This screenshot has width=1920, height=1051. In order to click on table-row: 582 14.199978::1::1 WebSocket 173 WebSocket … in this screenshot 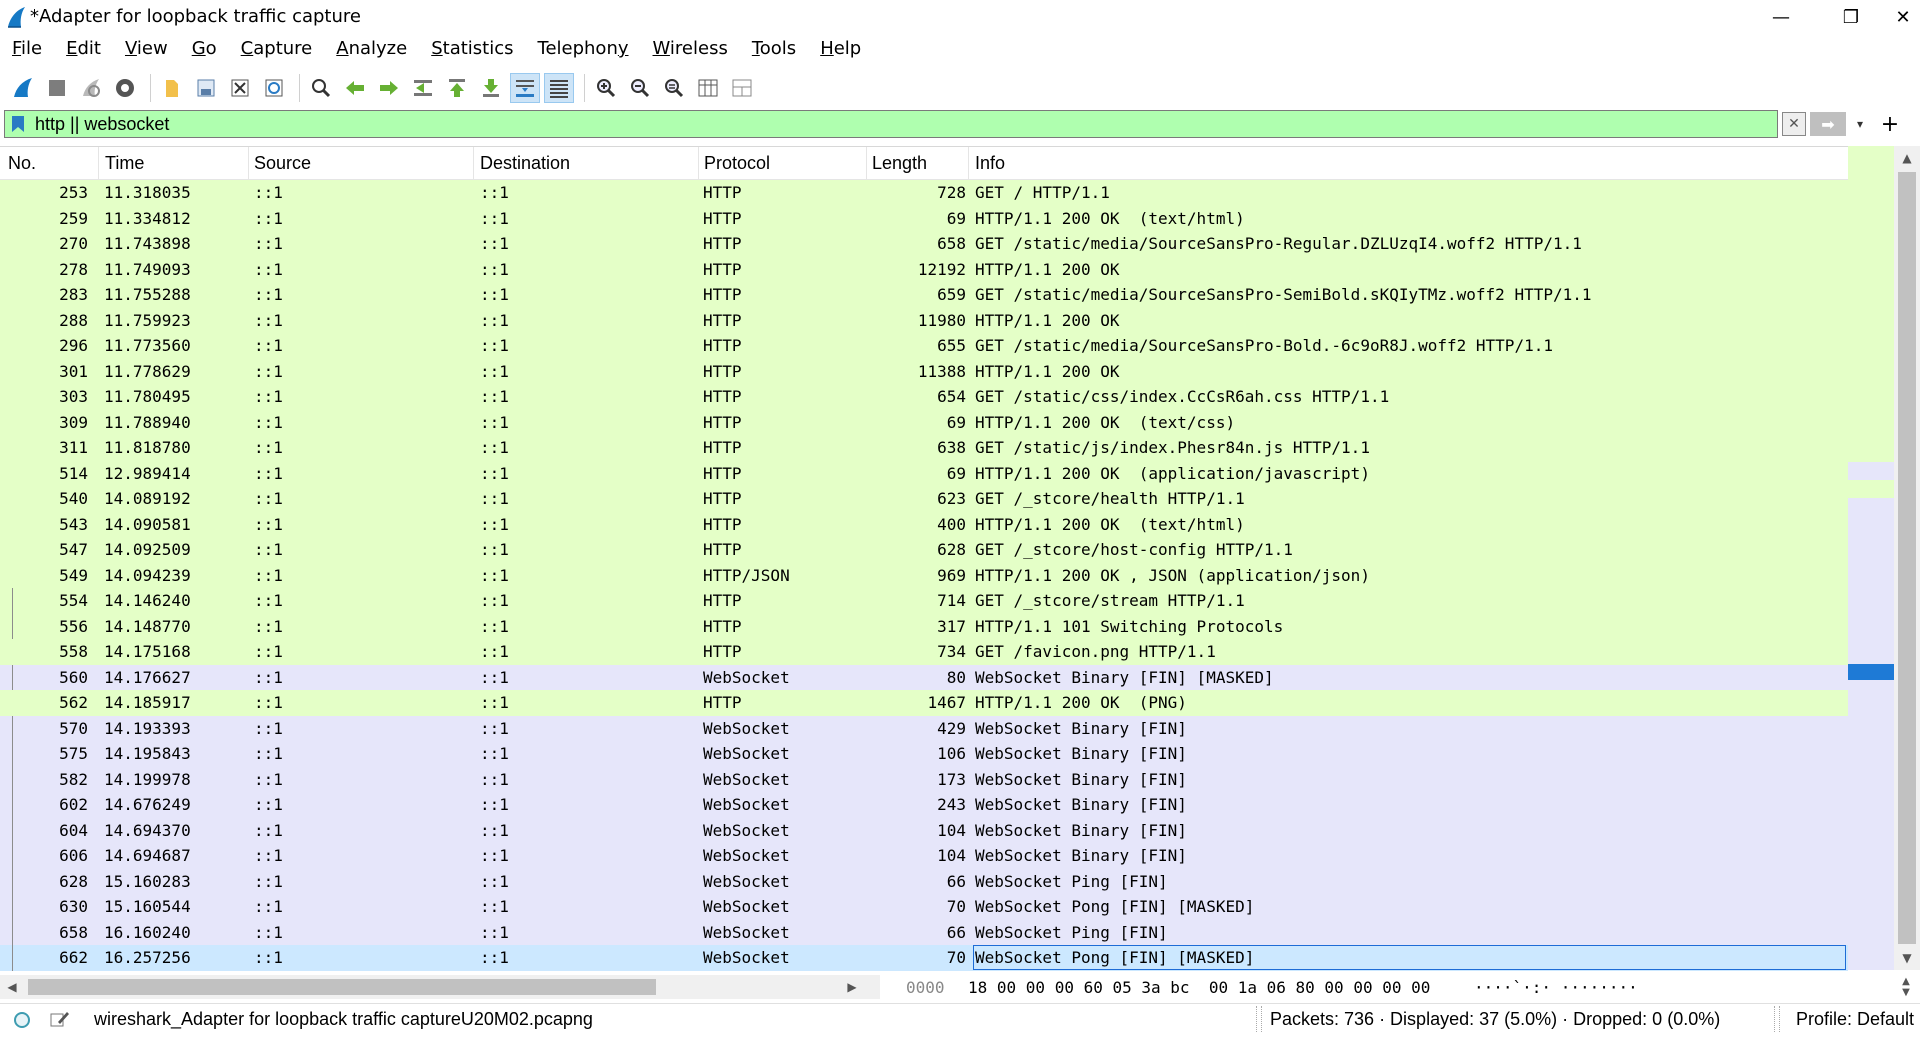, I will do `click(924, 779)`.